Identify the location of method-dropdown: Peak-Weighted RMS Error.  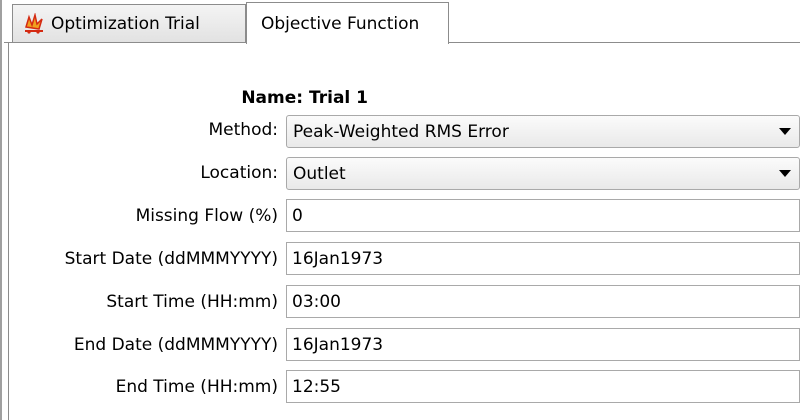
(543, 131).